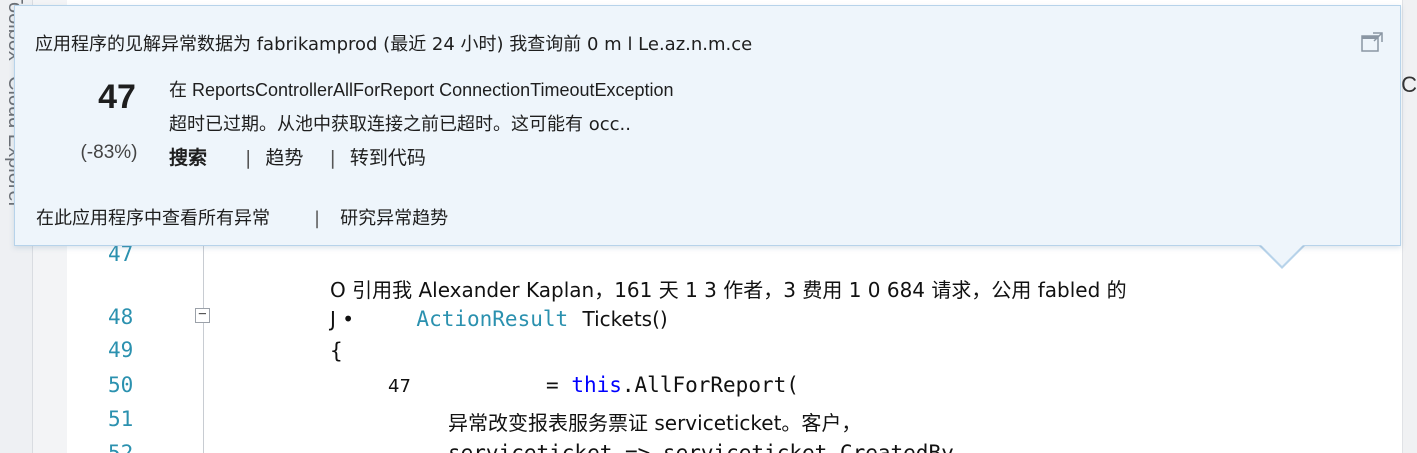 This screenshot has height=453, width=1417. What do you see at coordinates (1282, 255) in the screenshot?
I see `popup-pointer-fill` at bounding box center [1282, 255].